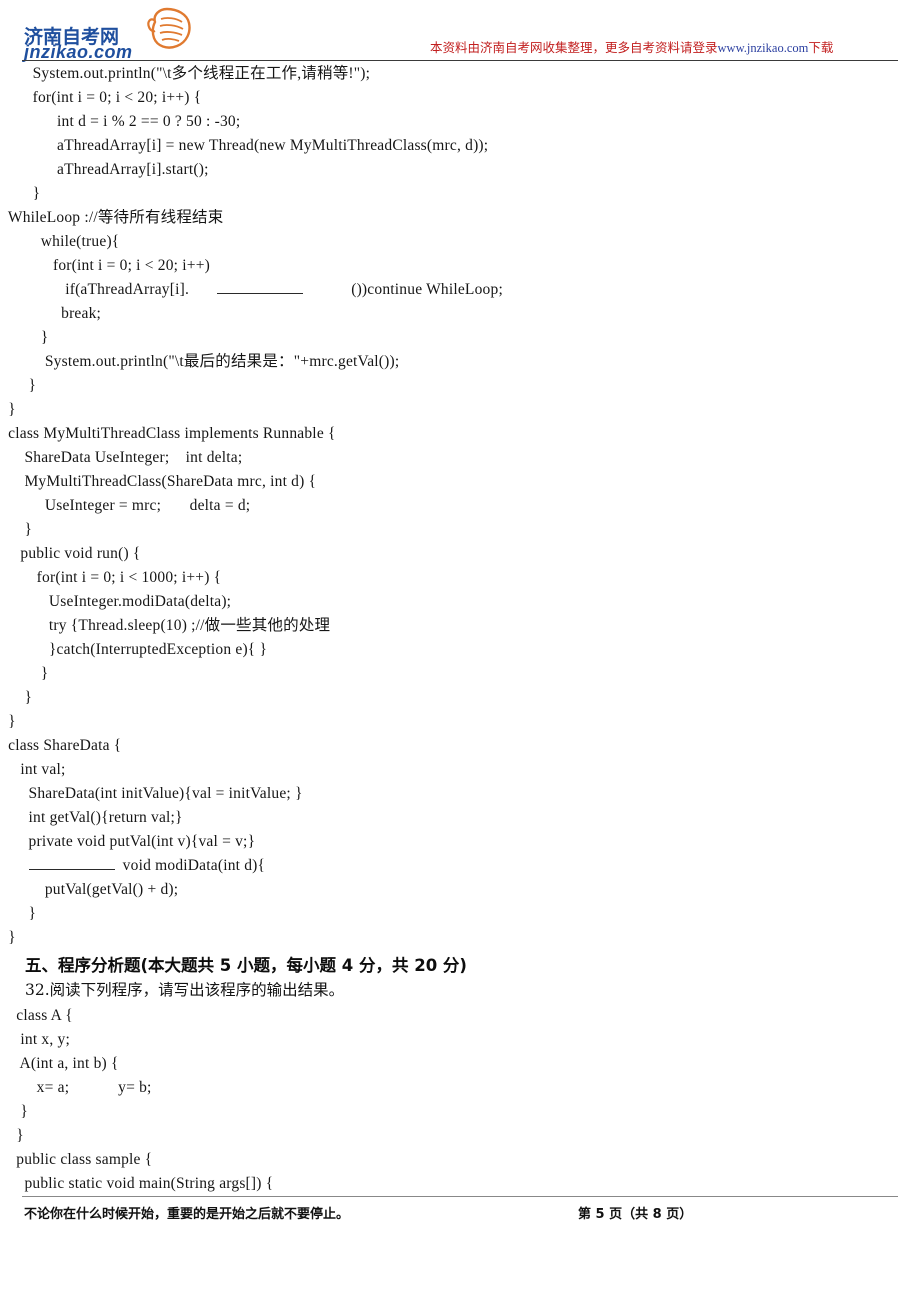 The width and height of the screenshot is (920, 1302). Describe the element at coordinates (120, 121) in the screenshot. I see `code-line: int d = i % 2 == 0 ? 50 : -30;` at that location.